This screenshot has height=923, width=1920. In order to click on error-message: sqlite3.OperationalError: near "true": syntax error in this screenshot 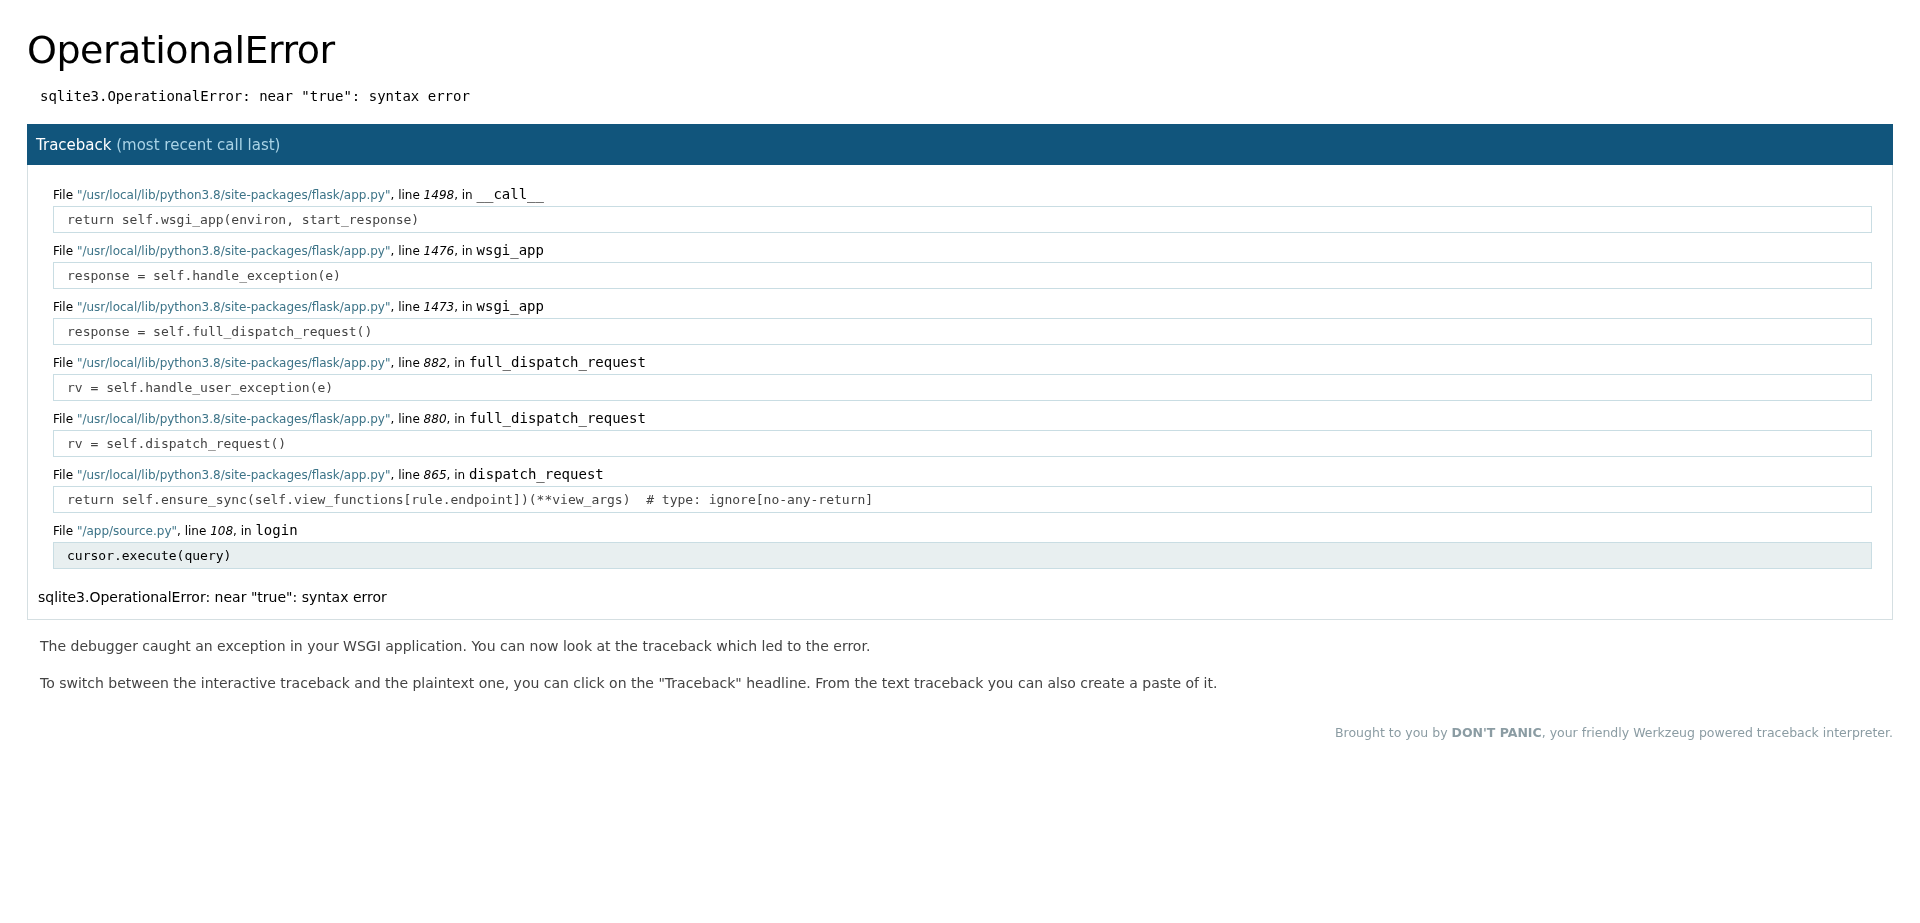, I will do `click(212, 597)`.